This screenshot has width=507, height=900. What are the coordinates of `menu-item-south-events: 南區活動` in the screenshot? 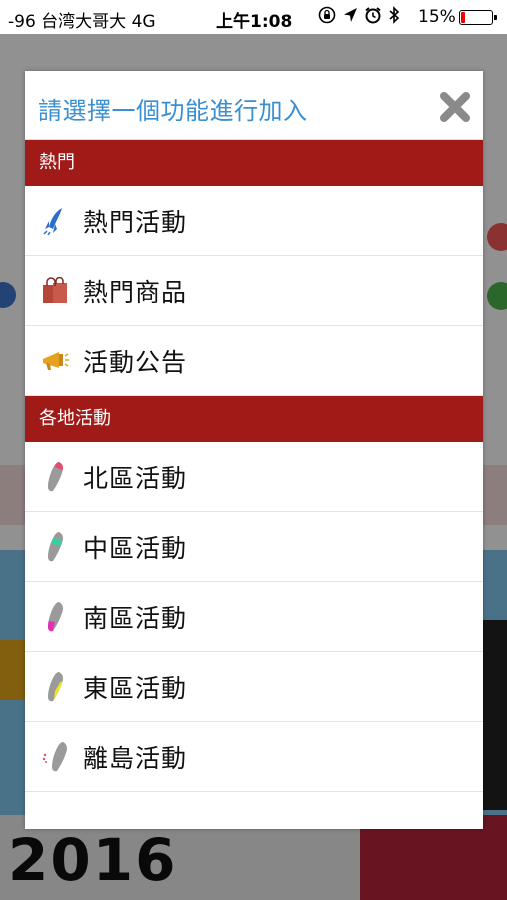 It's located at (254, 617).